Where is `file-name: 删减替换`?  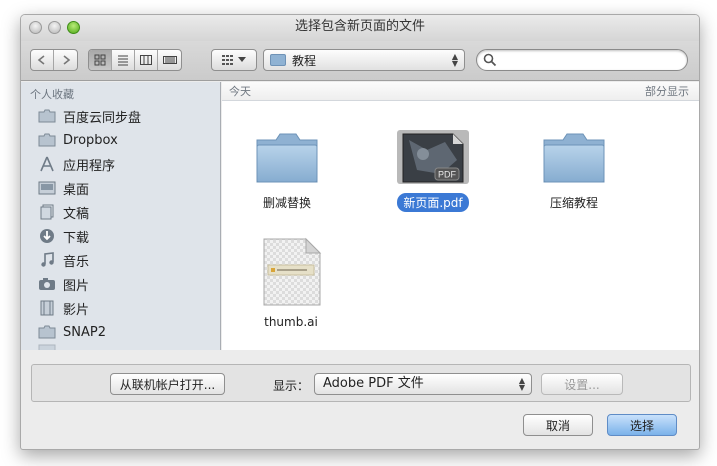
file-name: 删减替换 is located at coordinates (286, 203).